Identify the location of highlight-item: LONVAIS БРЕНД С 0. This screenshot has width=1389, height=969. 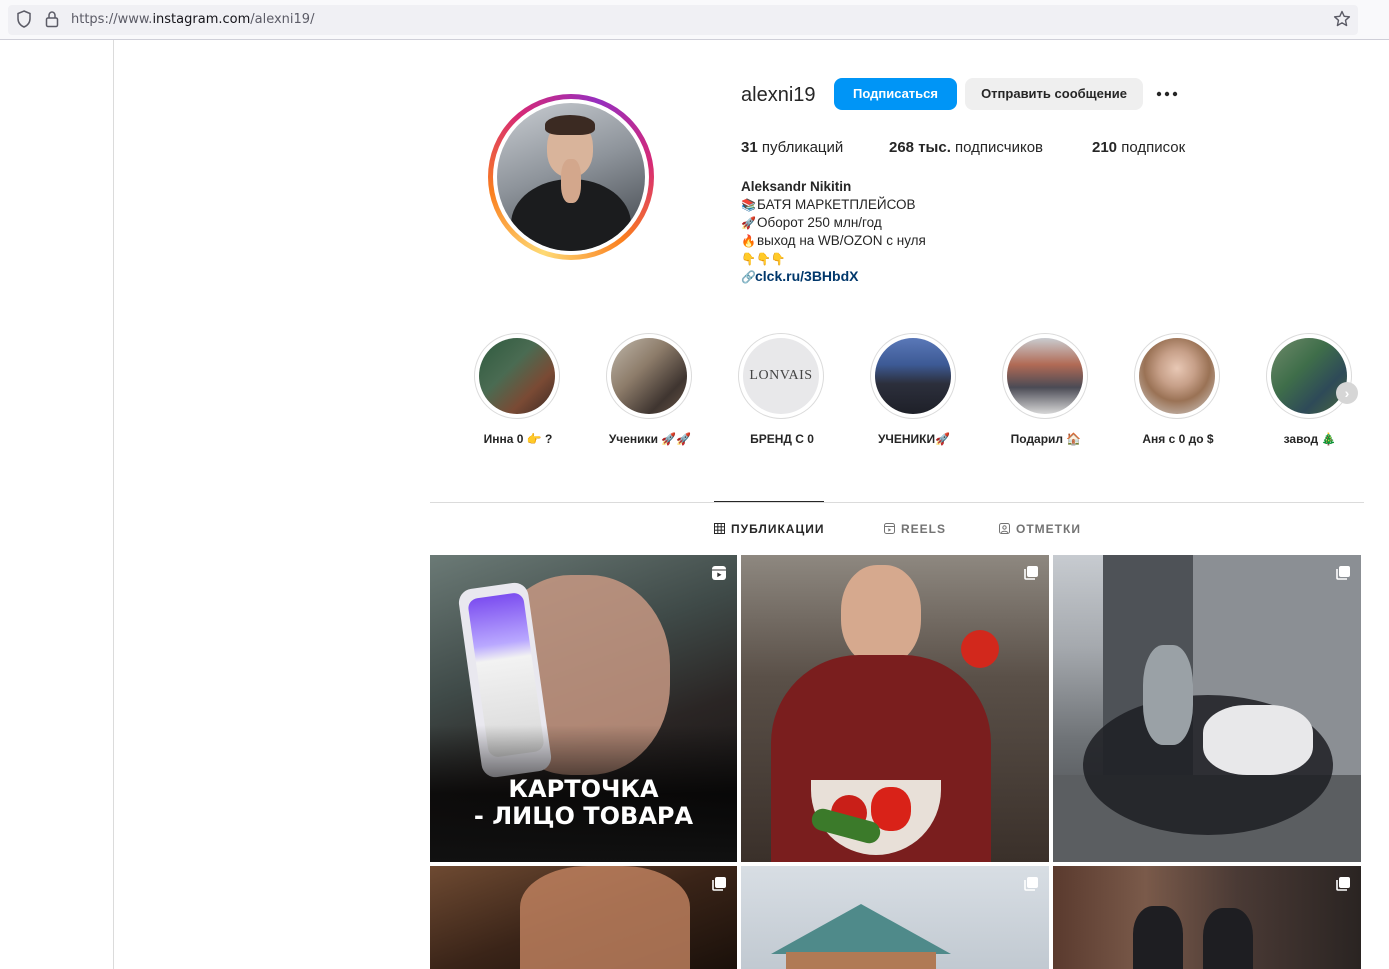
(782, 393).